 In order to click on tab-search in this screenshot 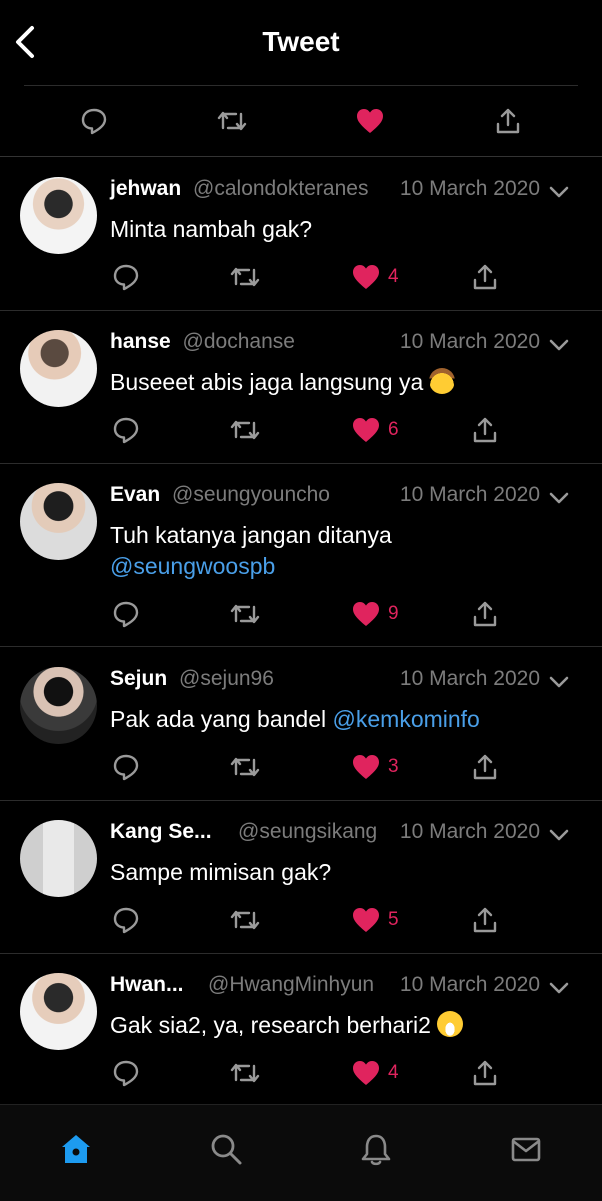, I will do `click(226, 1149)`.